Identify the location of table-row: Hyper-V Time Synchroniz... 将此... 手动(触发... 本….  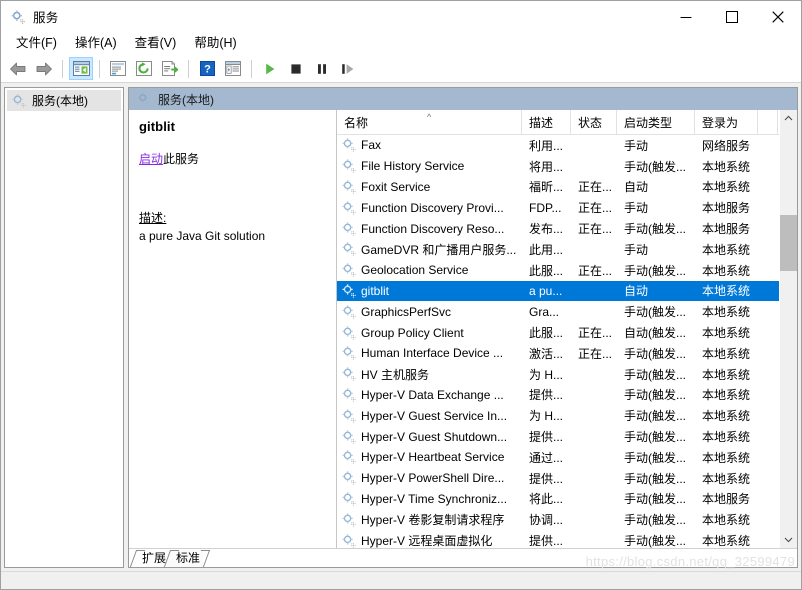
(558, 499).